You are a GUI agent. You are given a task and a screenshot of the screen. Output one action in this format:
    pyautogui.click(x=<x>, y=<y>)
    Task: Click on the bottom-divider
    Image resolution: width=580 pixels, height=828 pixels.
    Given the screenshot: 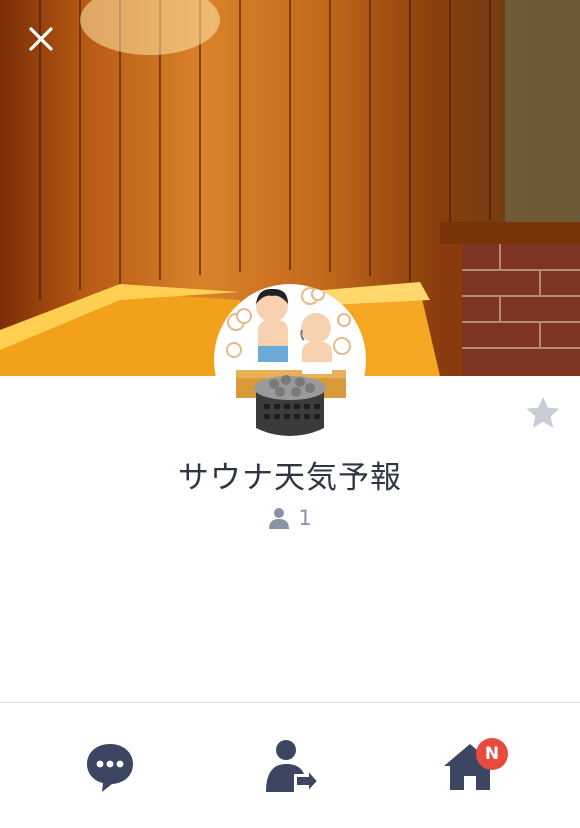 What is the action you would take?
    pyautogui.click(x=290, y=702)
    